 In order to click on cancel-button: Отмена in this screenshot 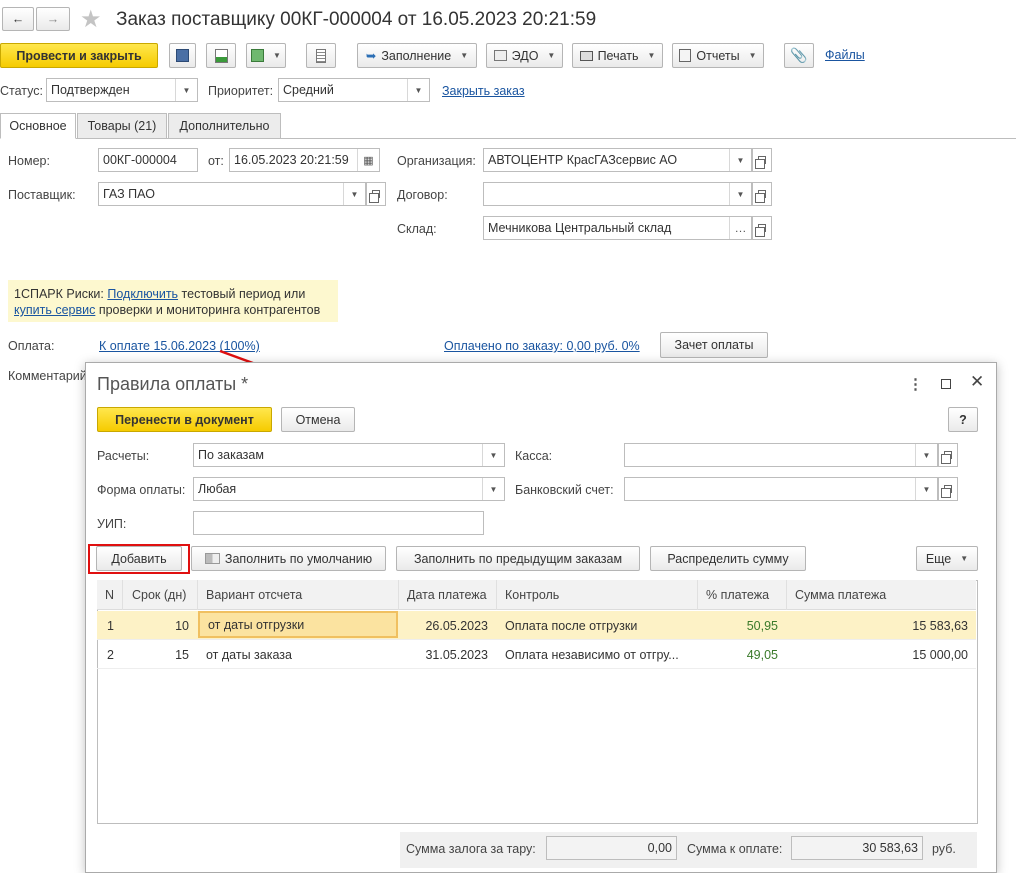, I will do `click(318, 419)`.